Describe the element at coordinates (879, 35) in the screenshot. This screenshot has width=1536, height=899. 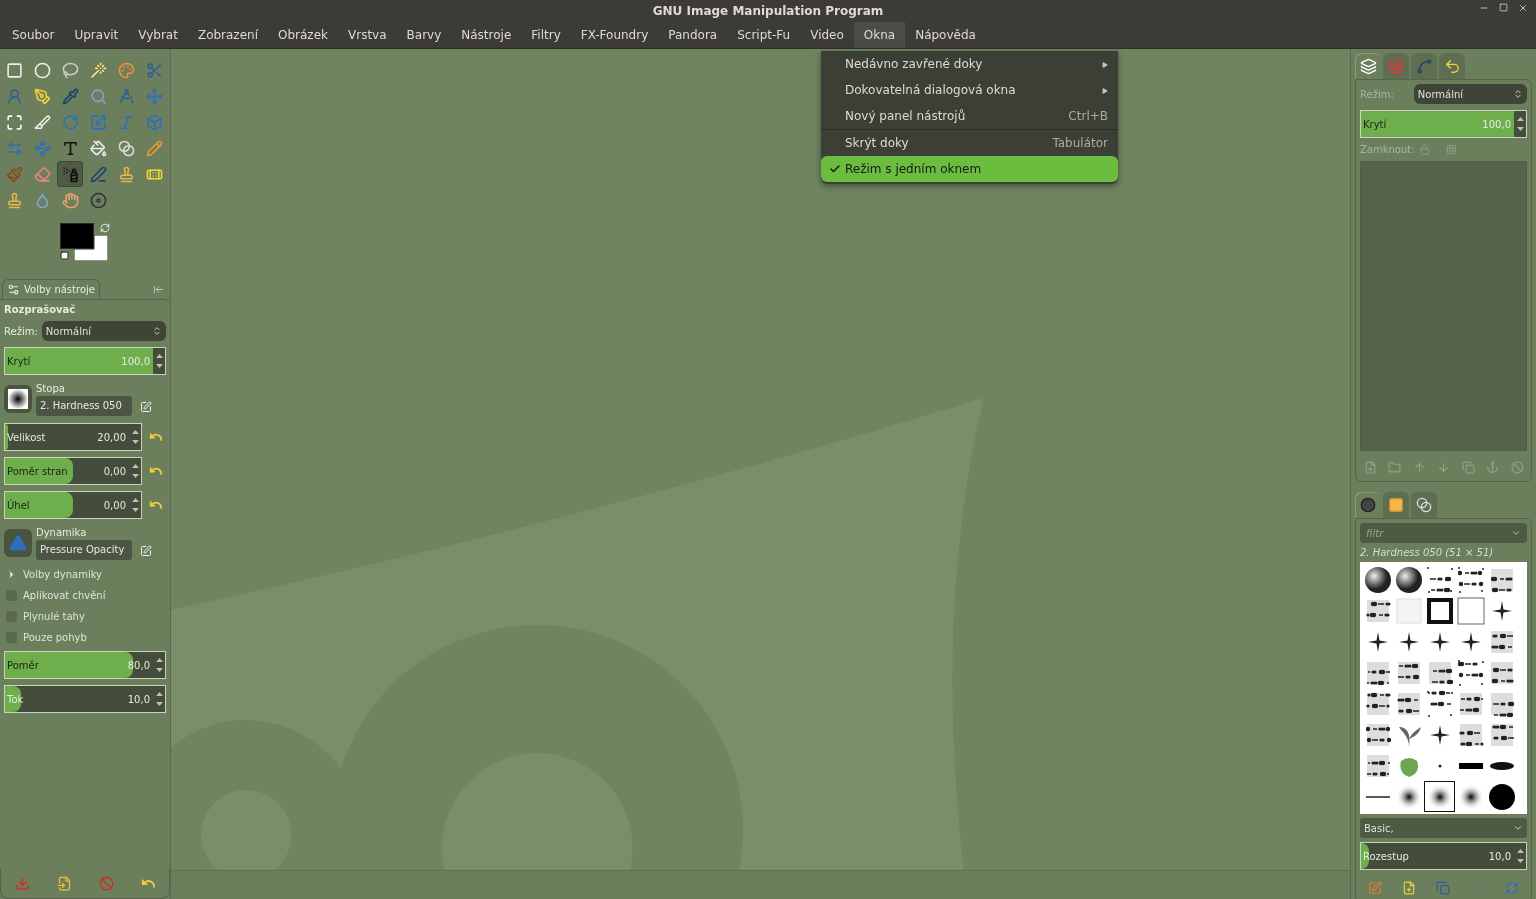
I see `menu-item: Okna` at that location.